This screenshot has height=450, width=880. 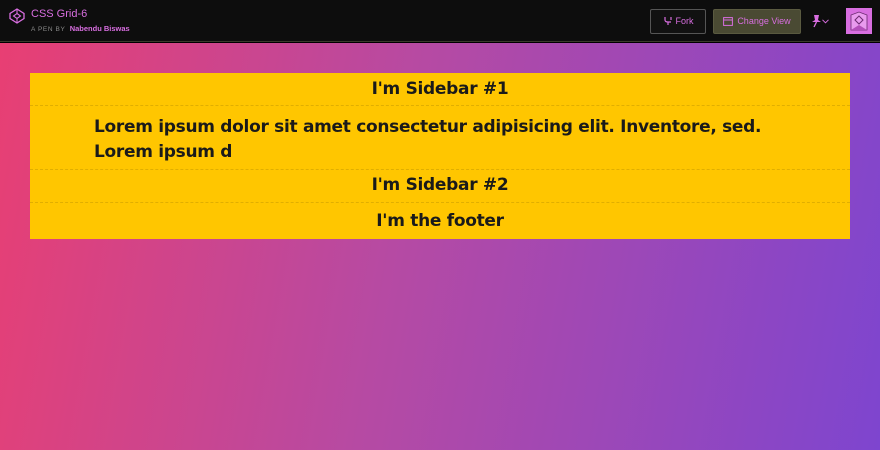 I want to click on pen-title: CSS Grid-6, so click(x=80, y=14).